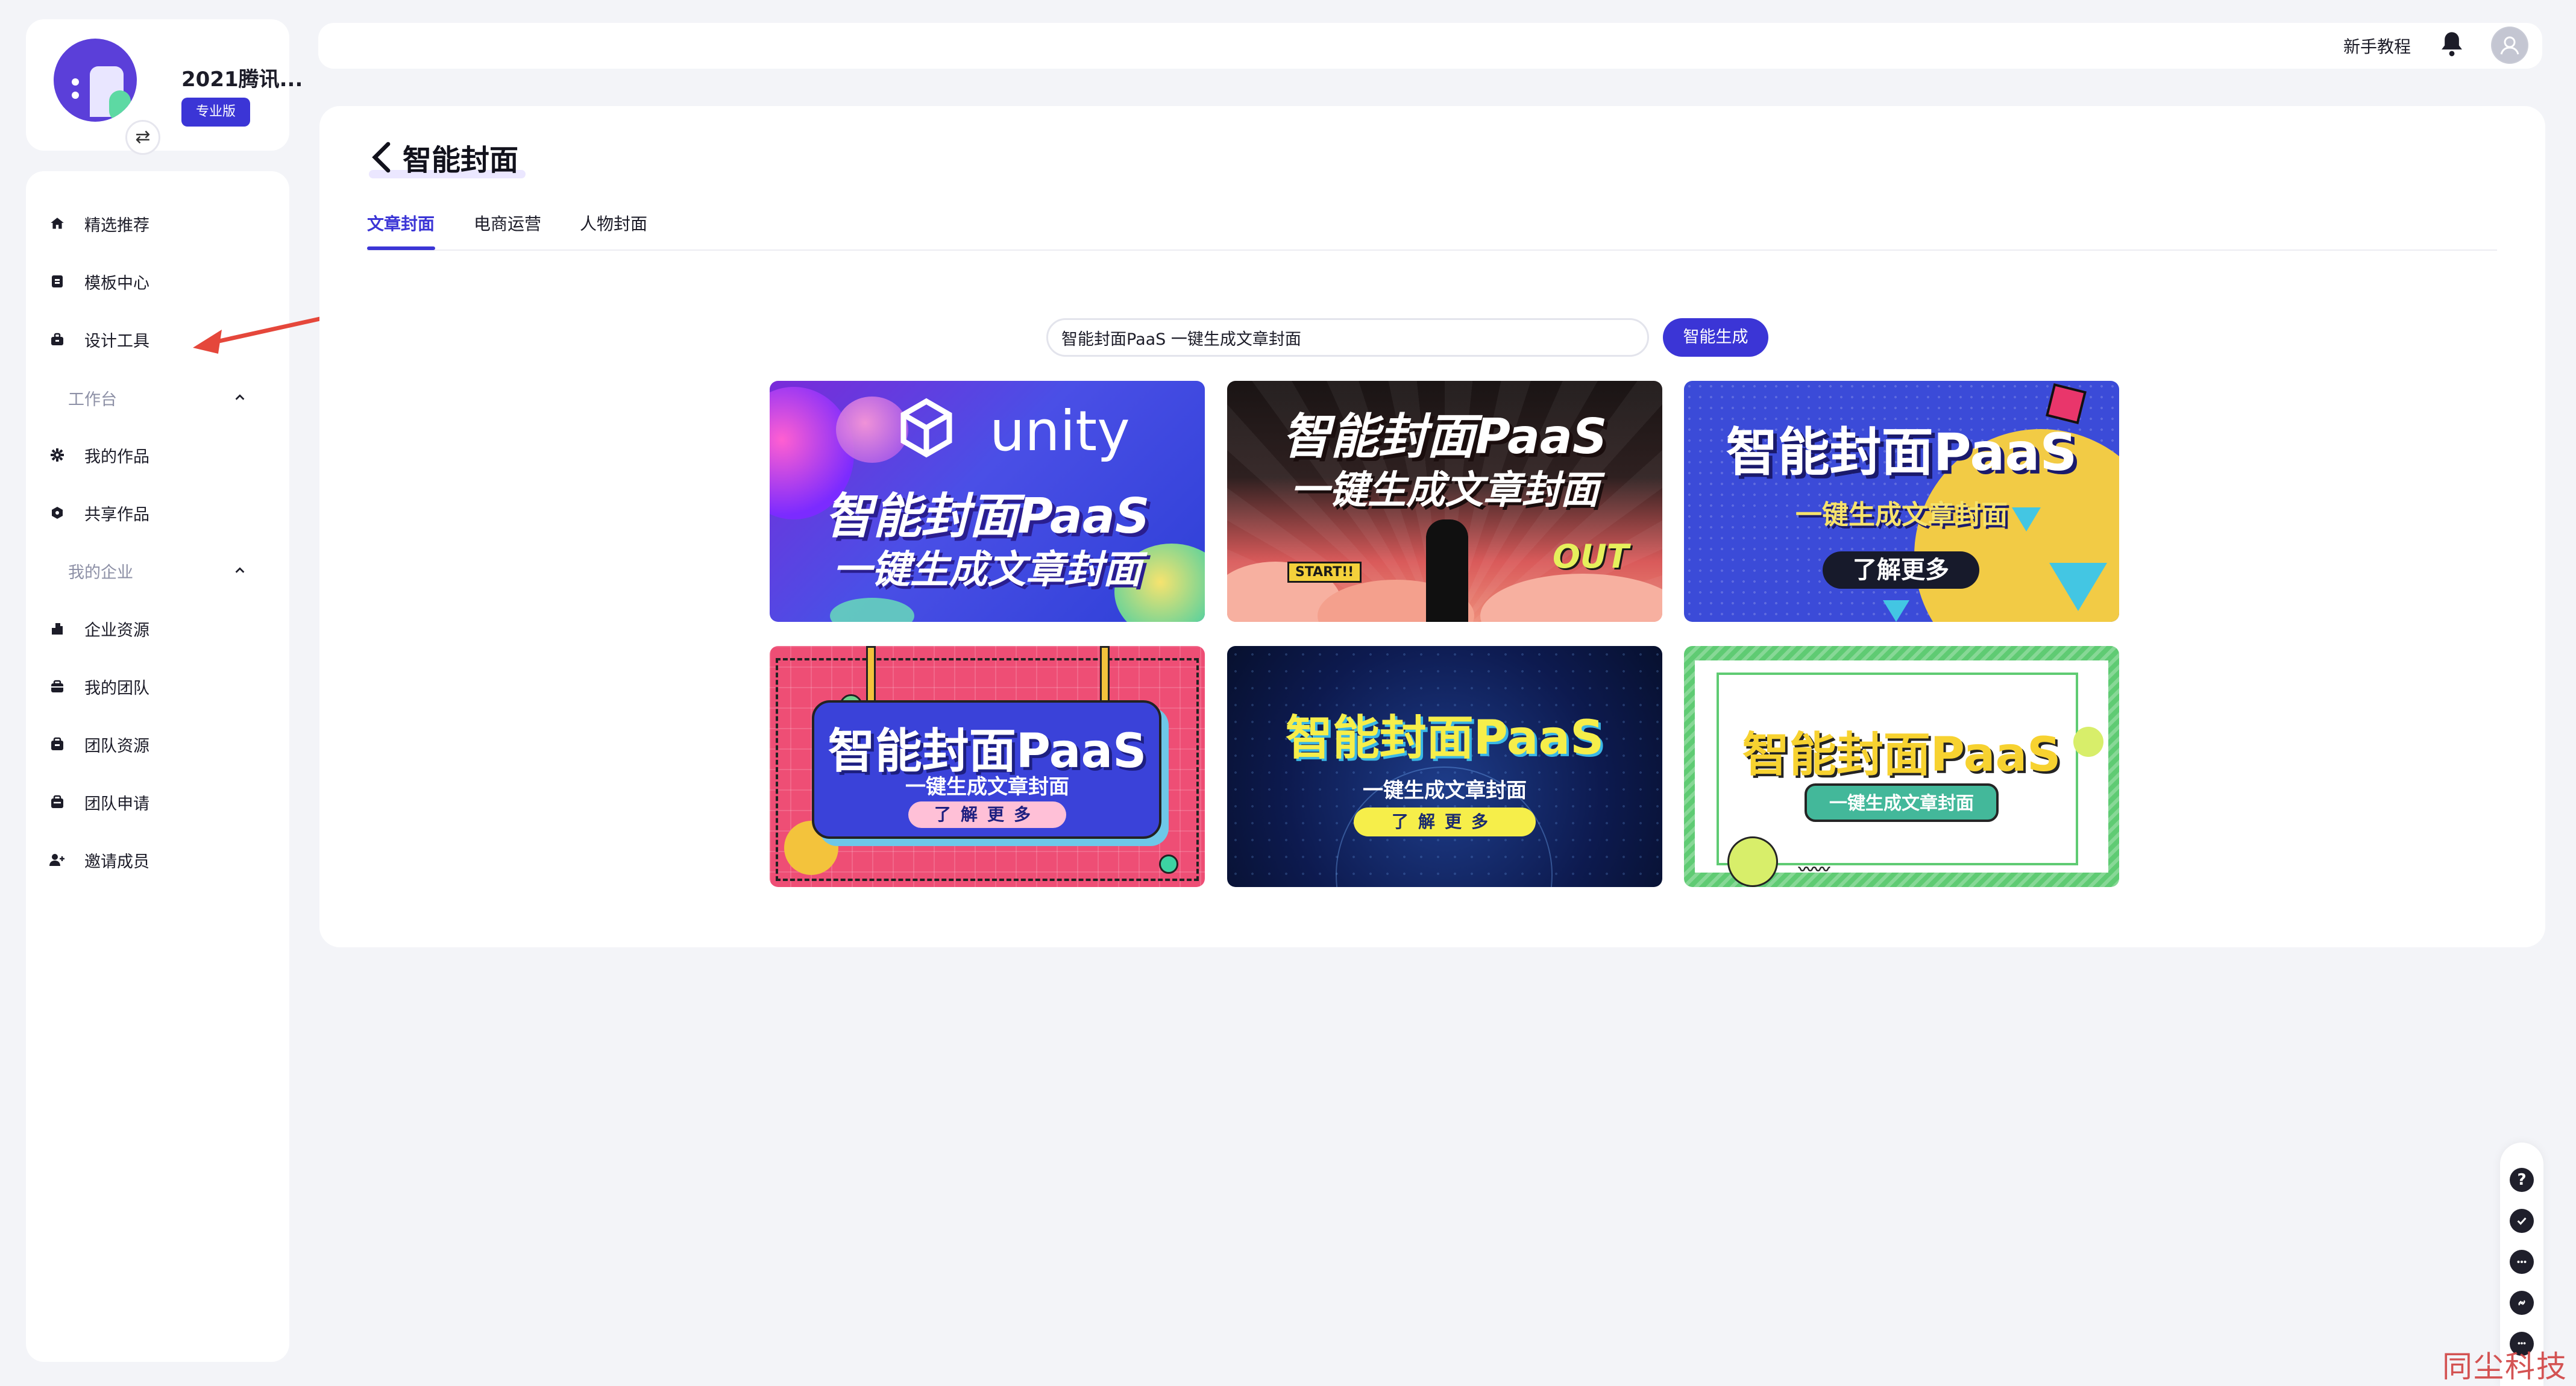 The image size is (2576, 1386). I want to click on sidebar-item-enterprise-resources: 企业资源, so click(98, 628).